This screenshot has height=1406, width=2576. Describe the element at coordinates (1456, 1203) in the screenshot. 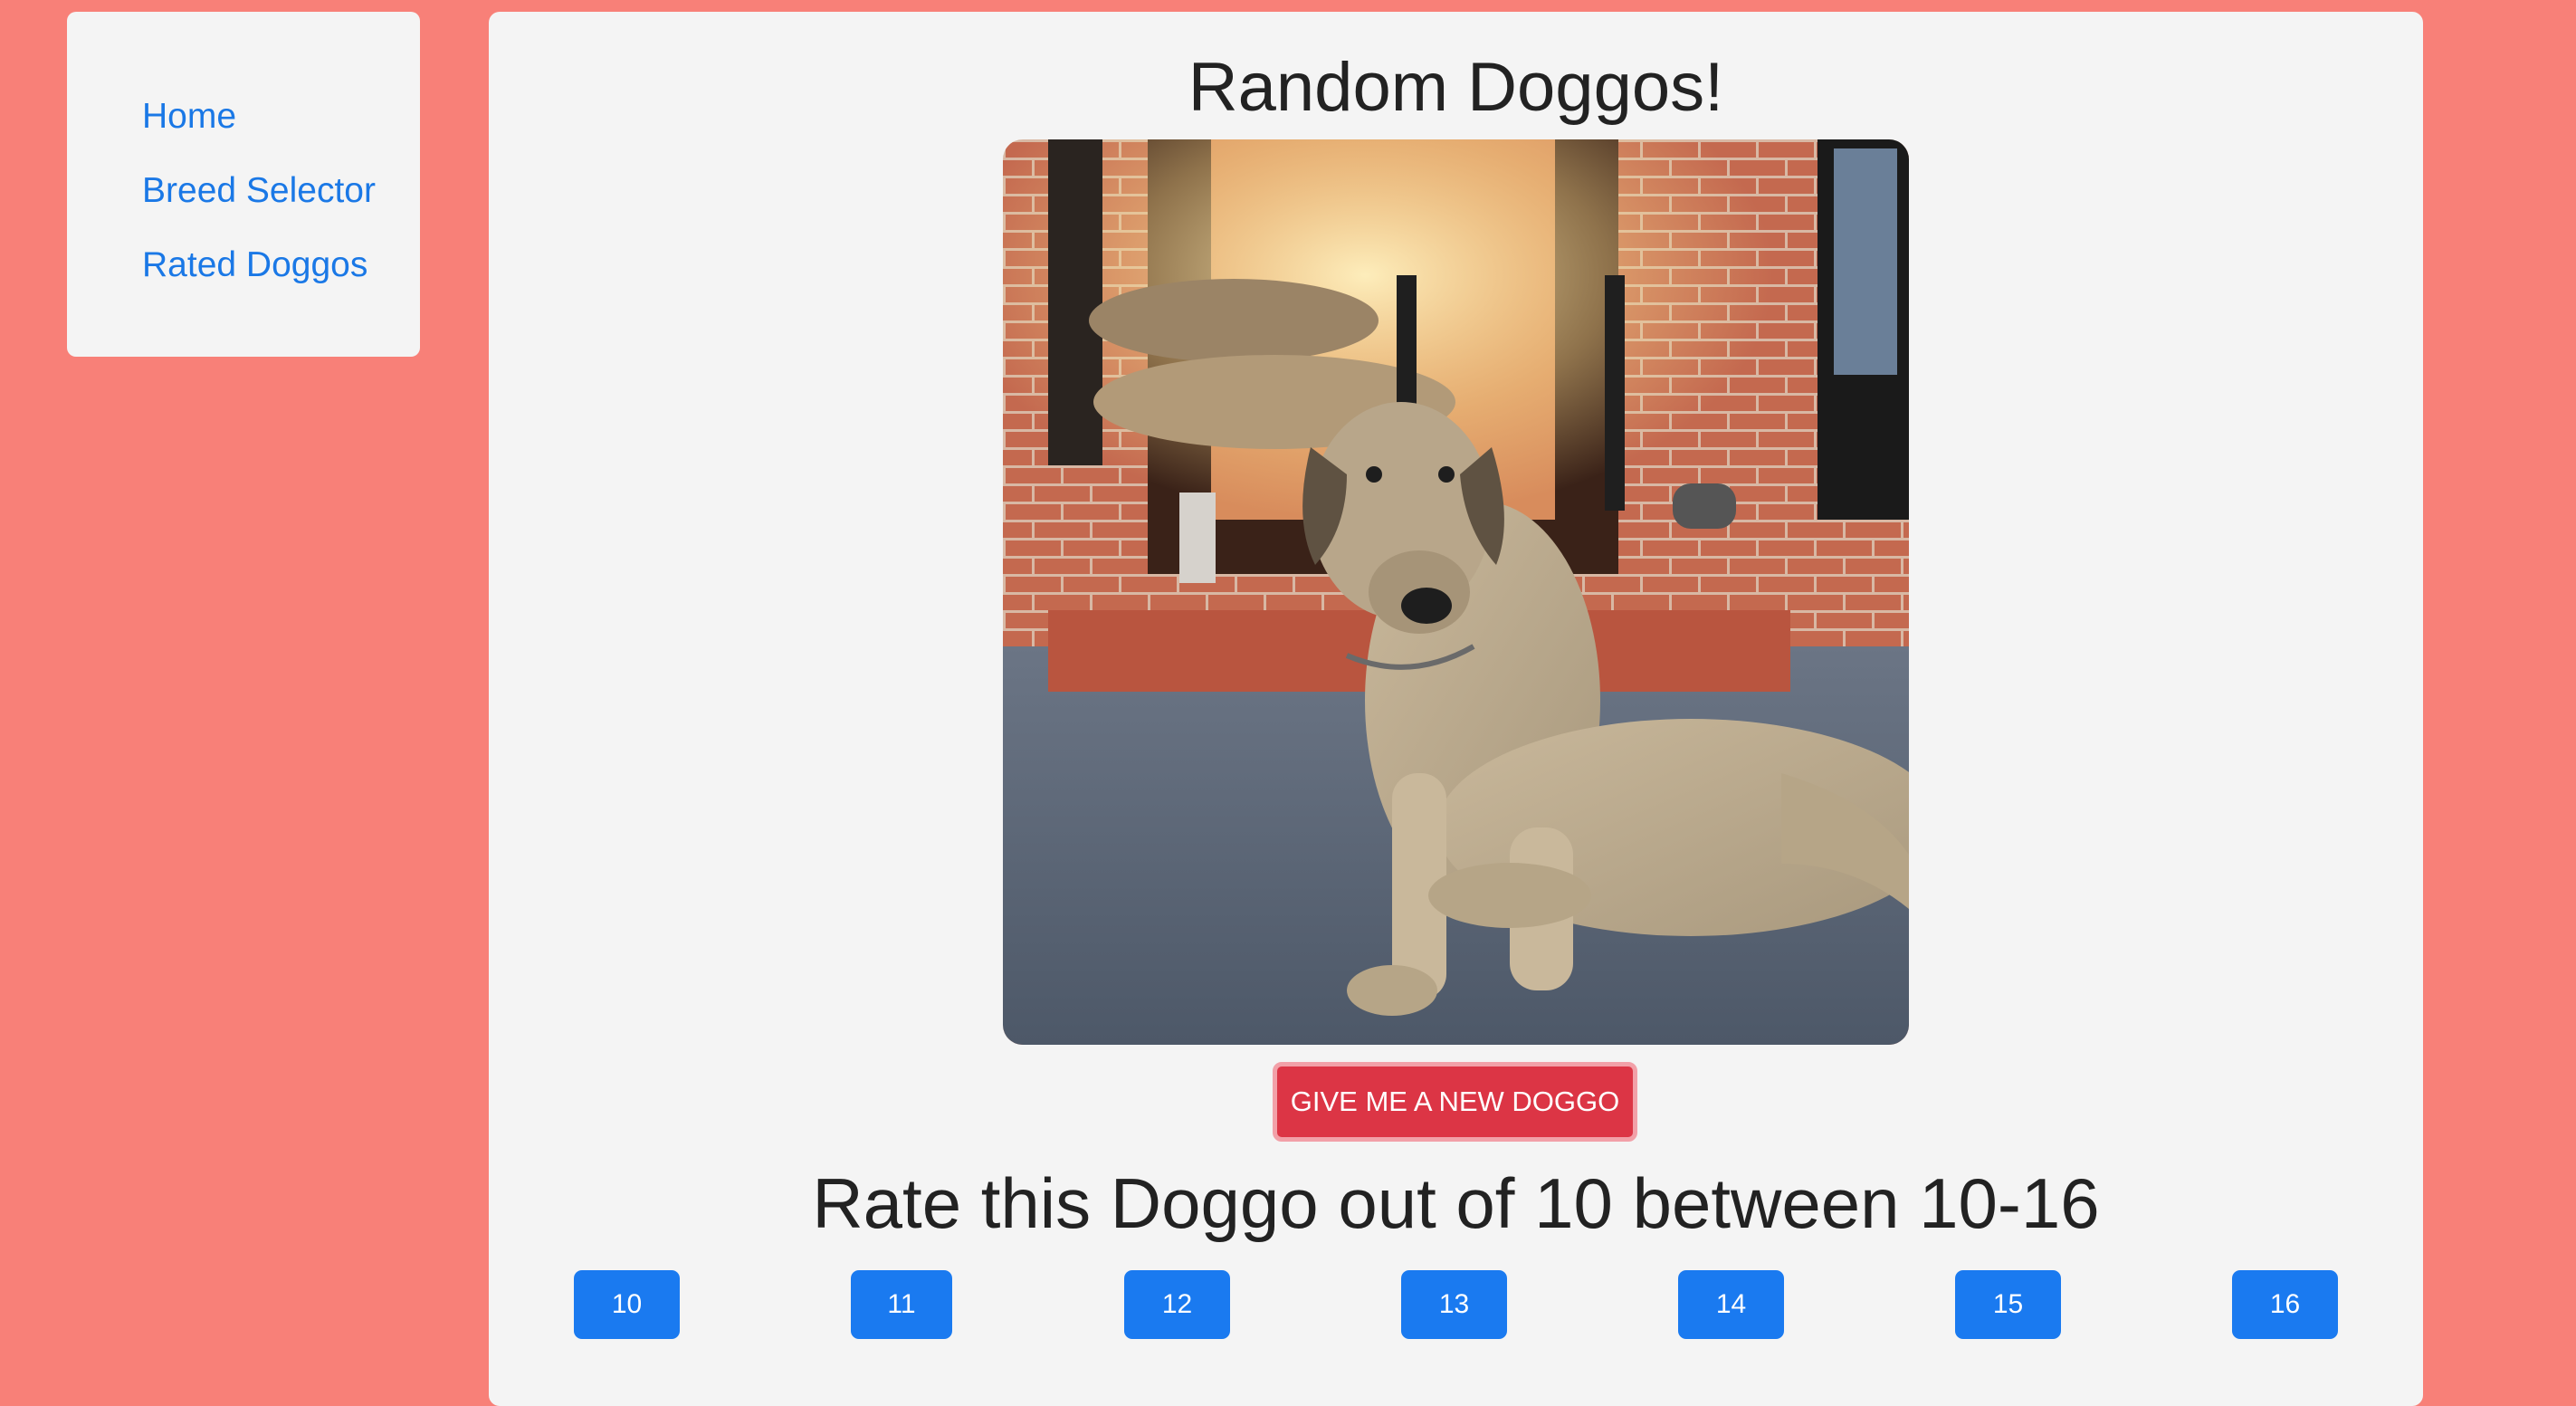

I see `rating-heading: Rate this Doggo out of 10 between 10-16` at that location.